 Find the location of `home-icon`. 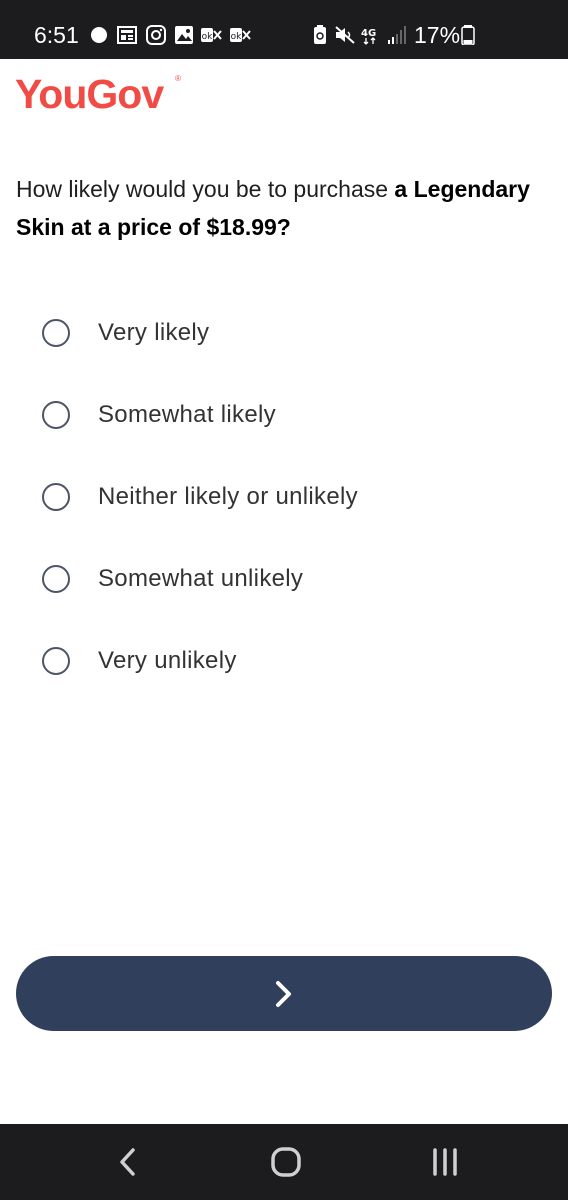

home-icon is located at coordinates (286, 1162).